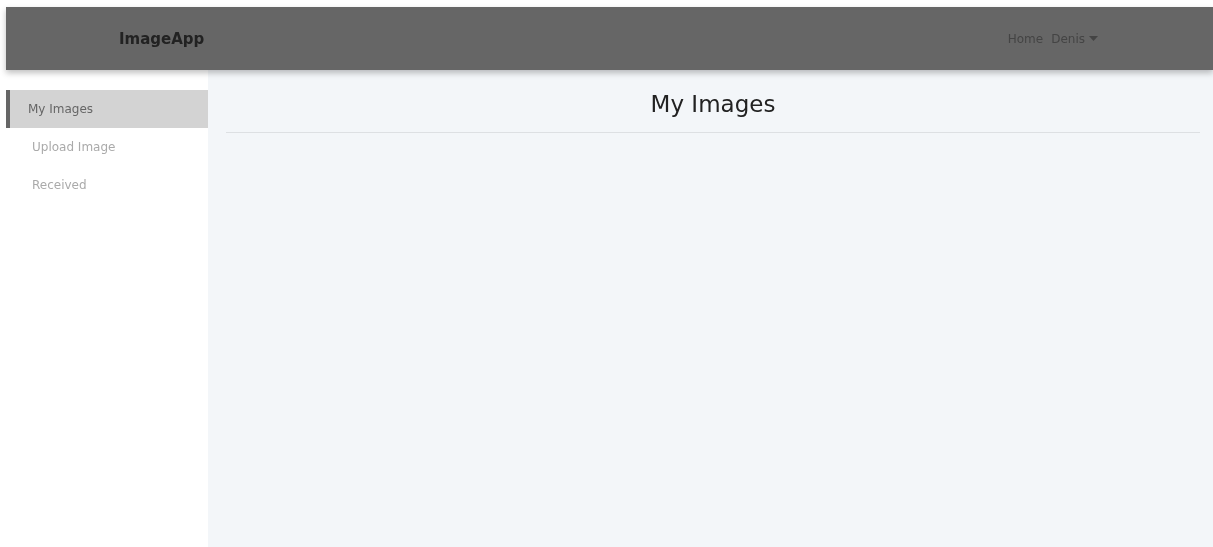 This screenshot has height=547, width=1213. Describe the element at coordinates (713, 104) in the screenshot. I see `page-title: My Images` at that location.